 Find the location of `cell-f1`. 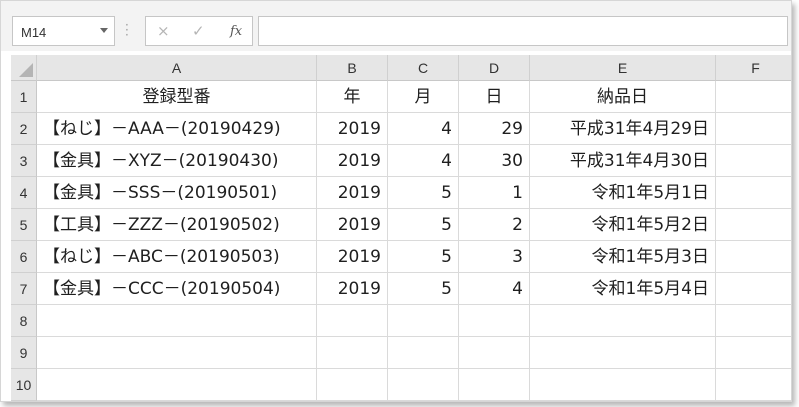

cell-f1 is located at coordinates (753, 97).